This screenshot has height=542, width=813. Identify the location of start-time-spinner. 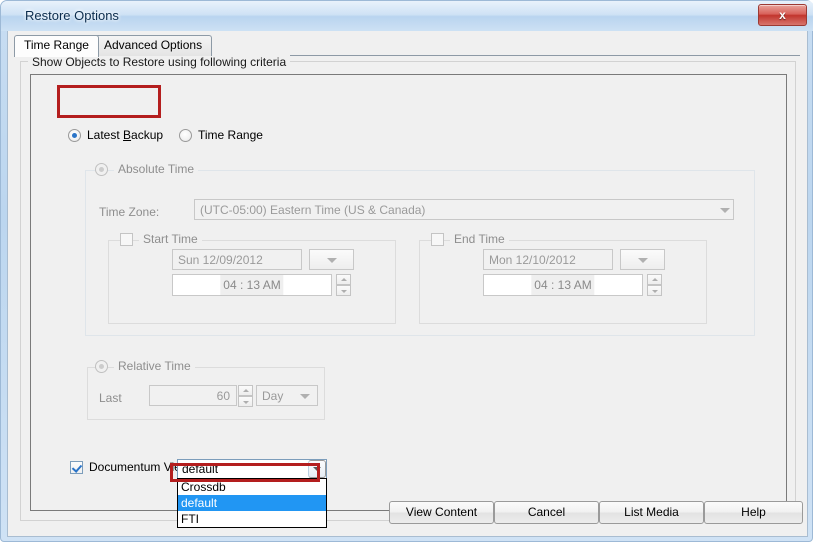
(343, 285).